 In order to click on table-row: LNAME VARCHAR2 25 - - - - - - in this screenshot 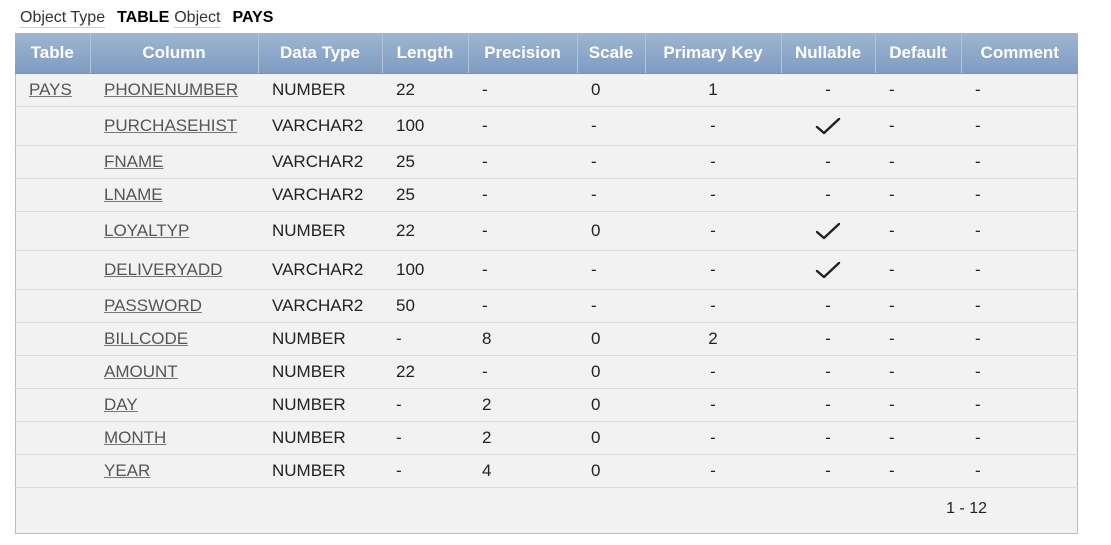, I will do `click(546, 195)`.